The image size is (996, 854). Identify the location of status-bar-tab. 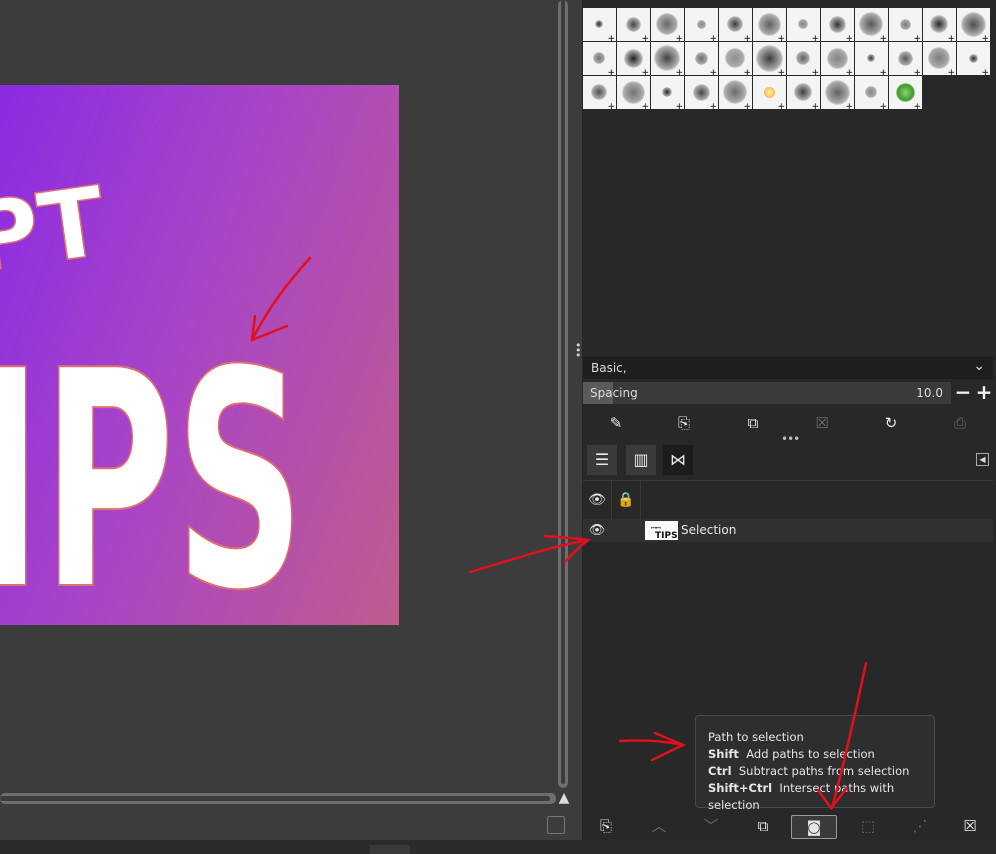
(390, 849).